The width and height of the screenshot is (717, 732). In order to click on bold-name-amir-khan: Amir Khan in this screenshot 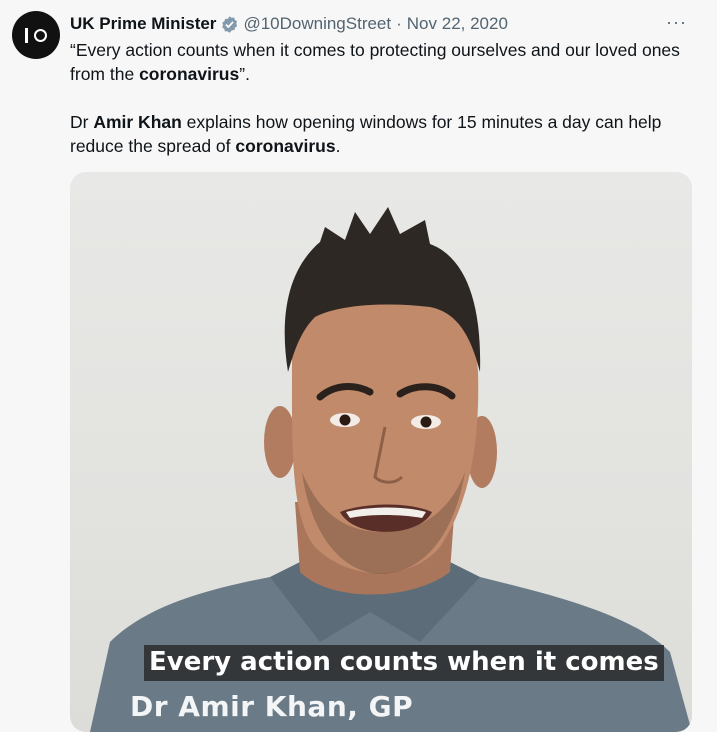, I will do `click(137, 122)`.